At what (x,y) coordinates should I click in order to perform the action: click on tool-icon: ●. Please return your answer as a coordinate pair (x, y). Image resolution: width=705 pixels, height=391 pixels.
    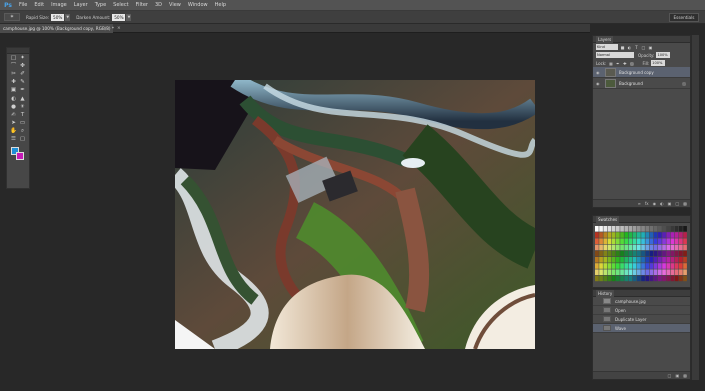
    Looking at the image, I should click on (13, 107).